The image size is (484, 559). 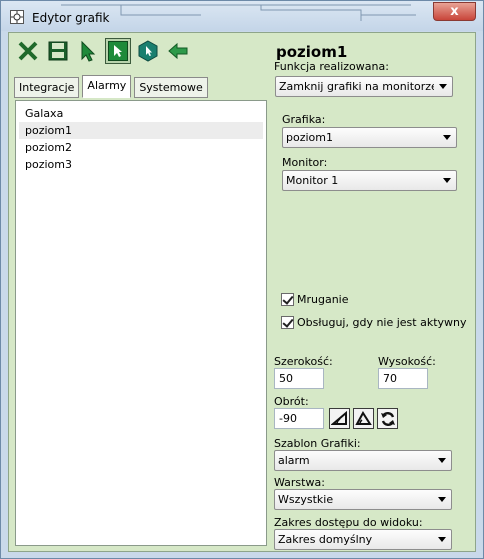 What do you see at coordinates (363, 460) in the screenshot?
I see `template-select: alarm` at bounding box center [363, 460].